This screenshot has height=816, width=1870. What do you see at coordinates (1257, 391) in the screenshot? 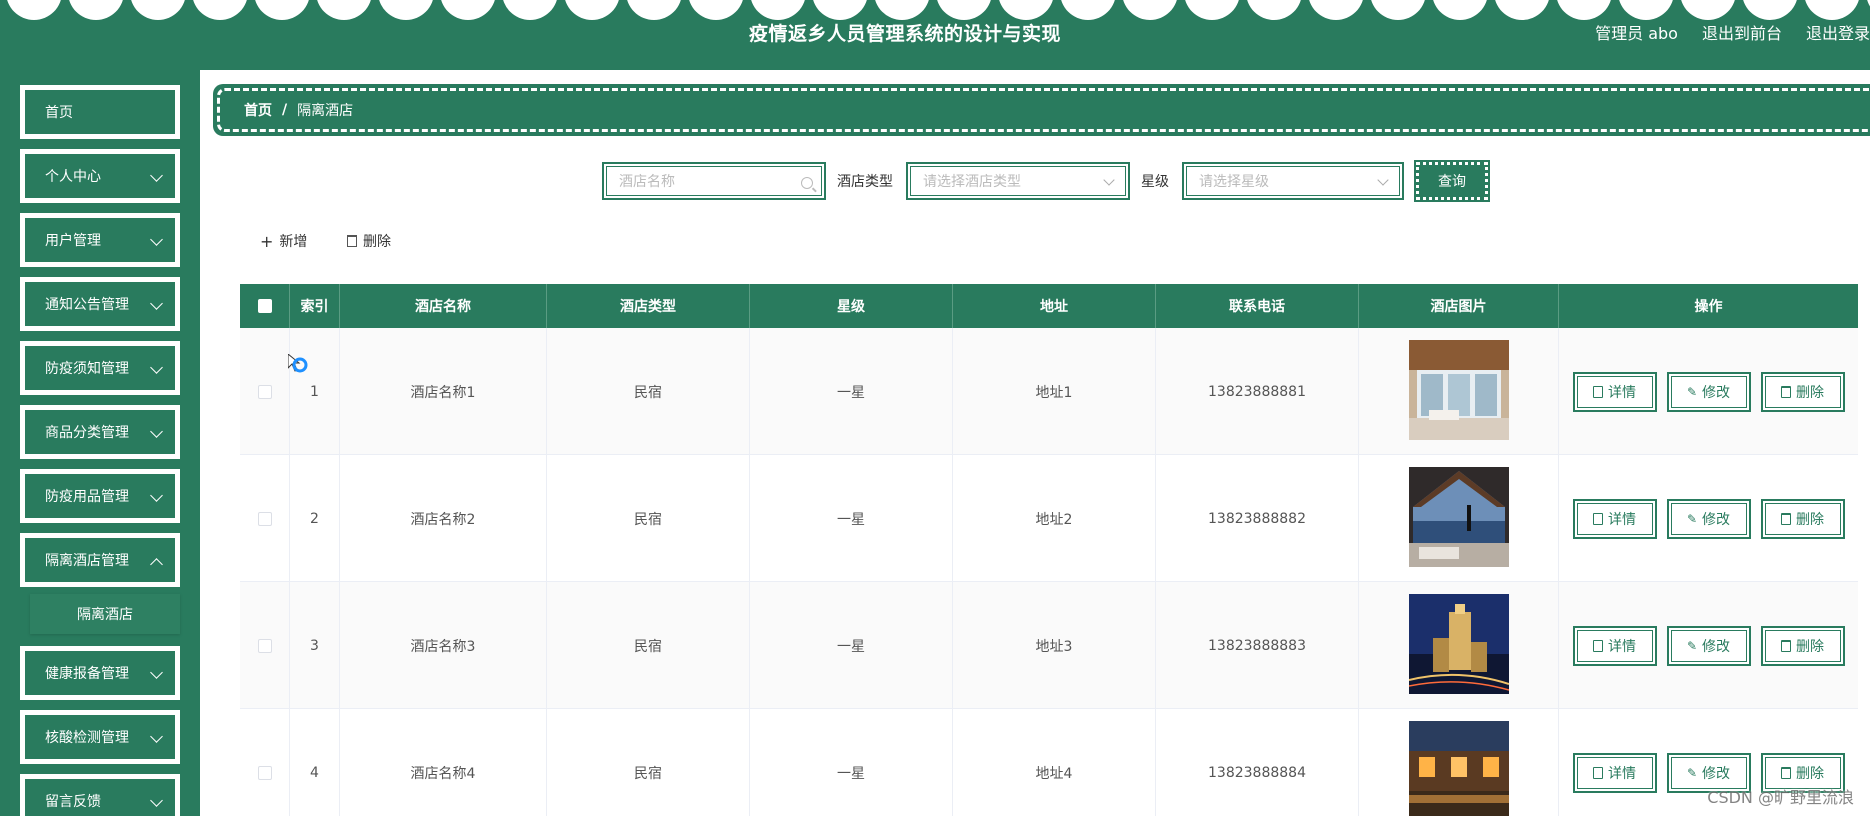
I see `cell-phone: 13823888881` at bounding box center [1257, 391].